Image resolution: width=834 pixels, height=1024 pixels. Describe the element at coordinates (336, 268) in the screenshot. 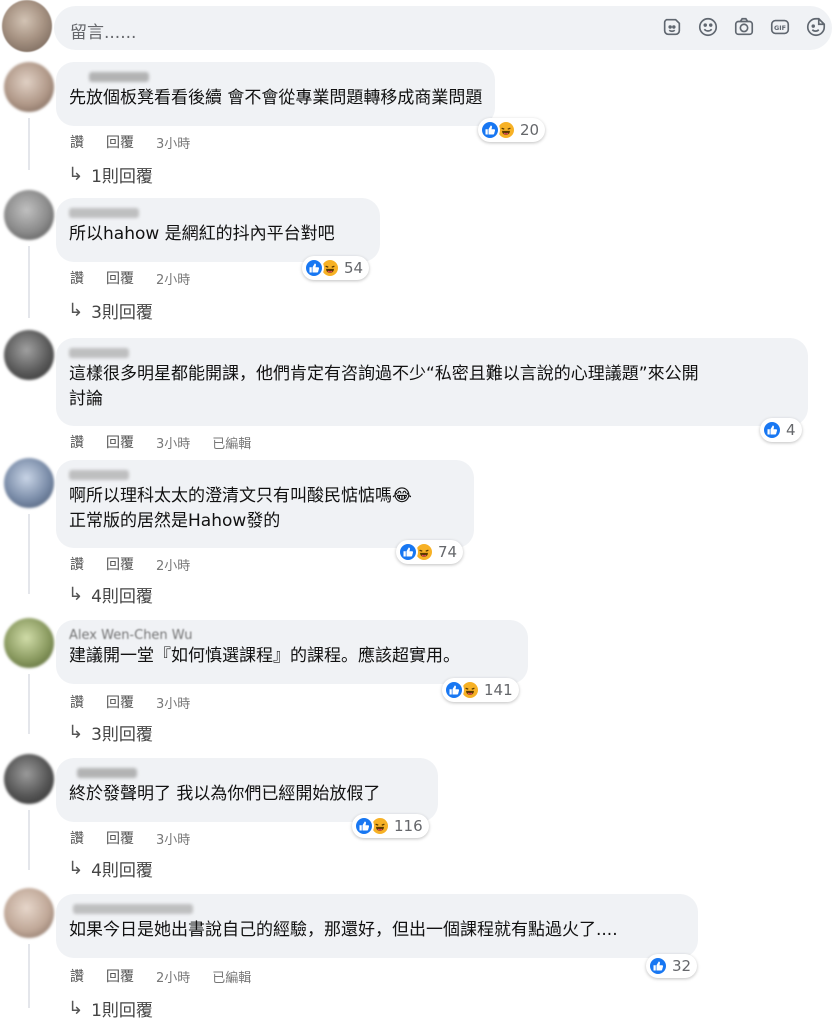

I see `reaction-summary: 54` at that location.